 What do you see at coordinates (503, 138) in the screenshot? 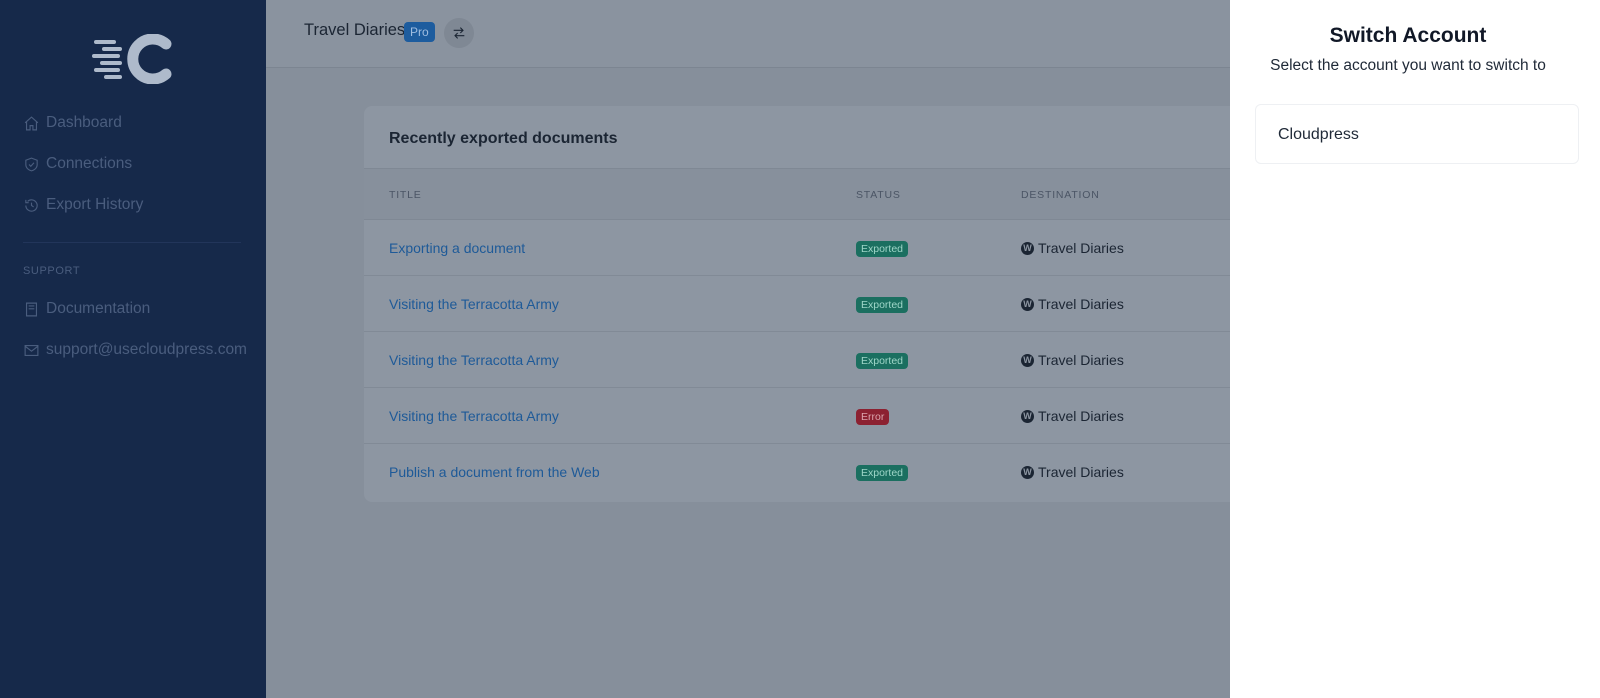
I see `card-title: Recently exported documents` at bounding box center [503, 138].